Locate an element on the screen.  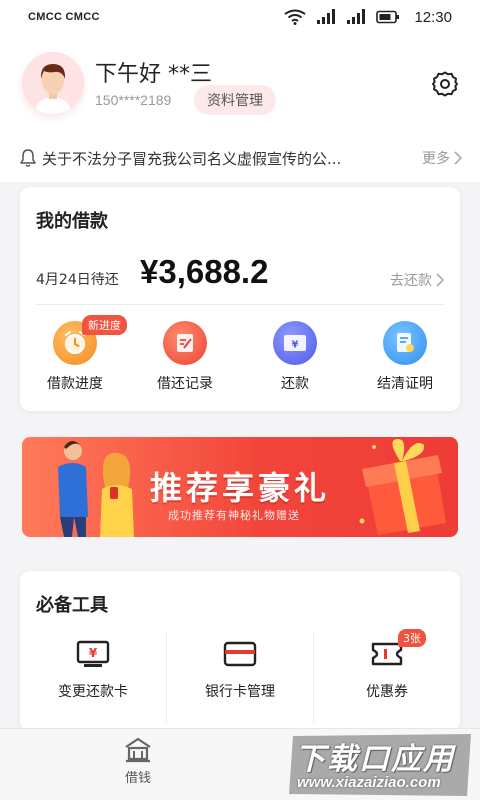
loan-actions: 新进度 借款进度 借还记录 ¥ 还款 结清证明 is located at coordinates (240, 354).